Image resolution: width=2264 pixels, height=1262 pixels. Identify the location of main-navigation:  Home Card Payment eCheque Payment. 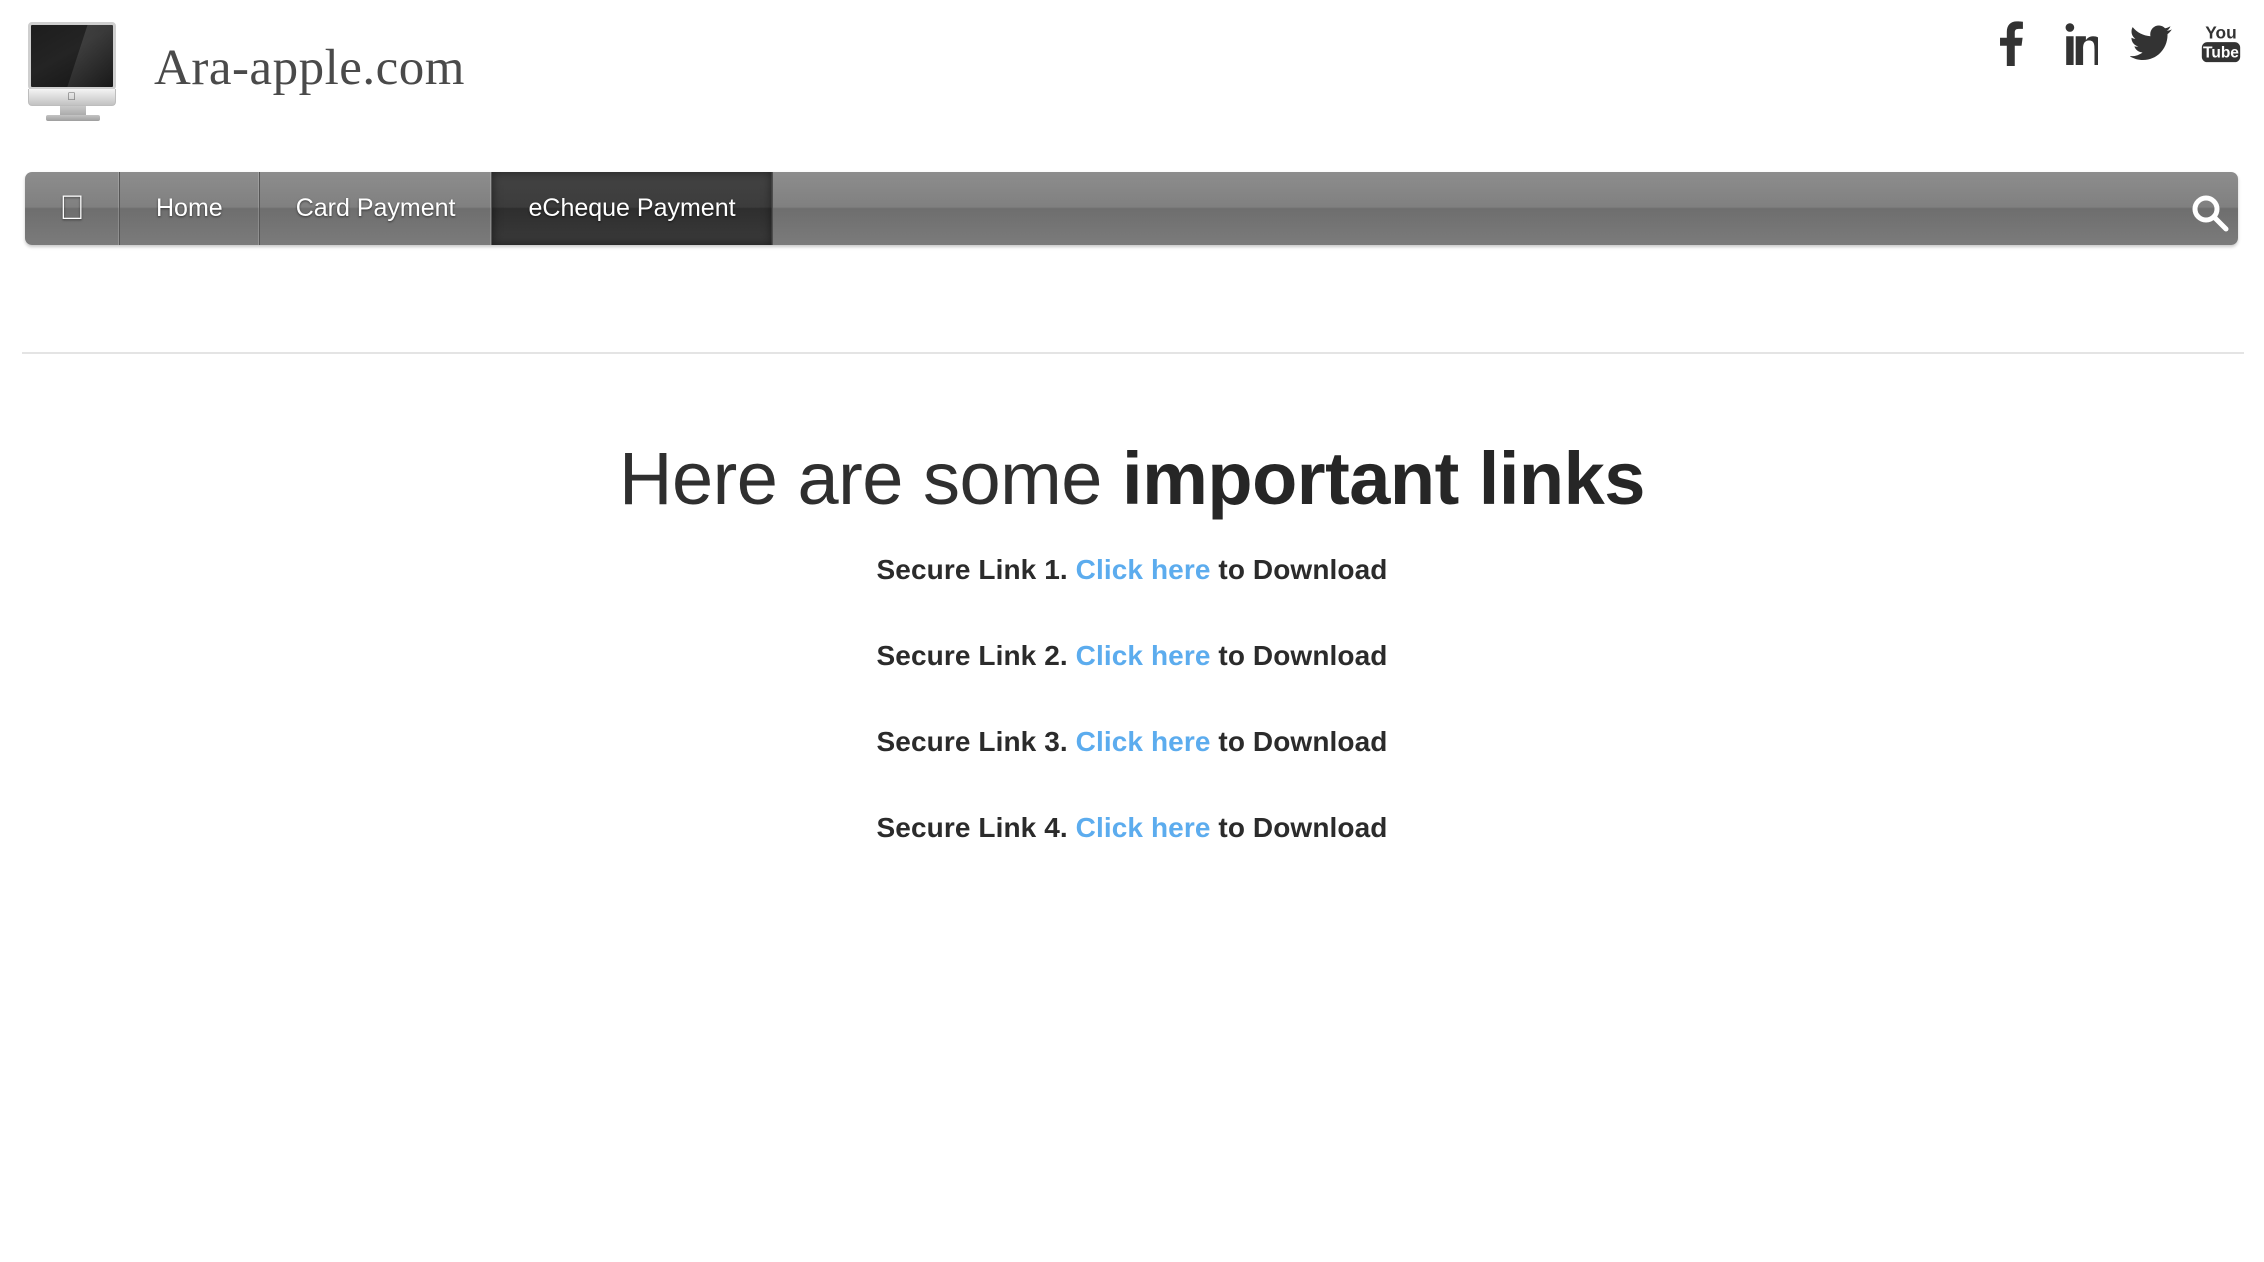
(1131, 208).